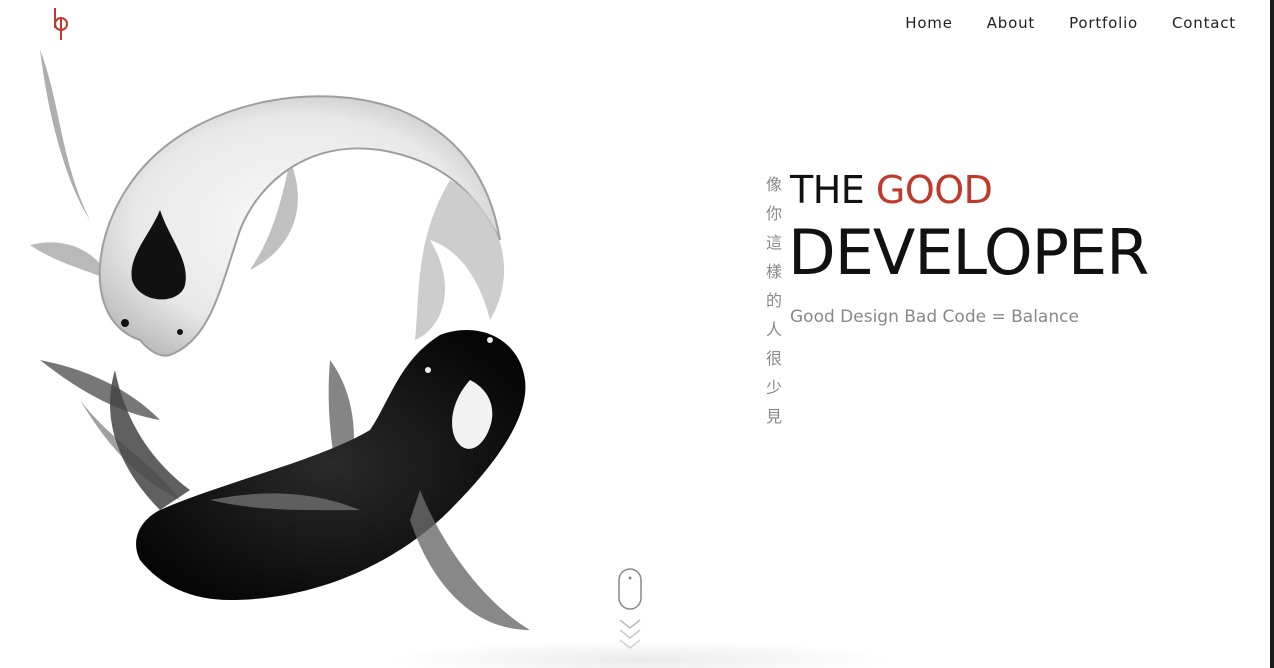  I want to click on main-nav: Home About Portfolio Contact, so click(1070, 23).